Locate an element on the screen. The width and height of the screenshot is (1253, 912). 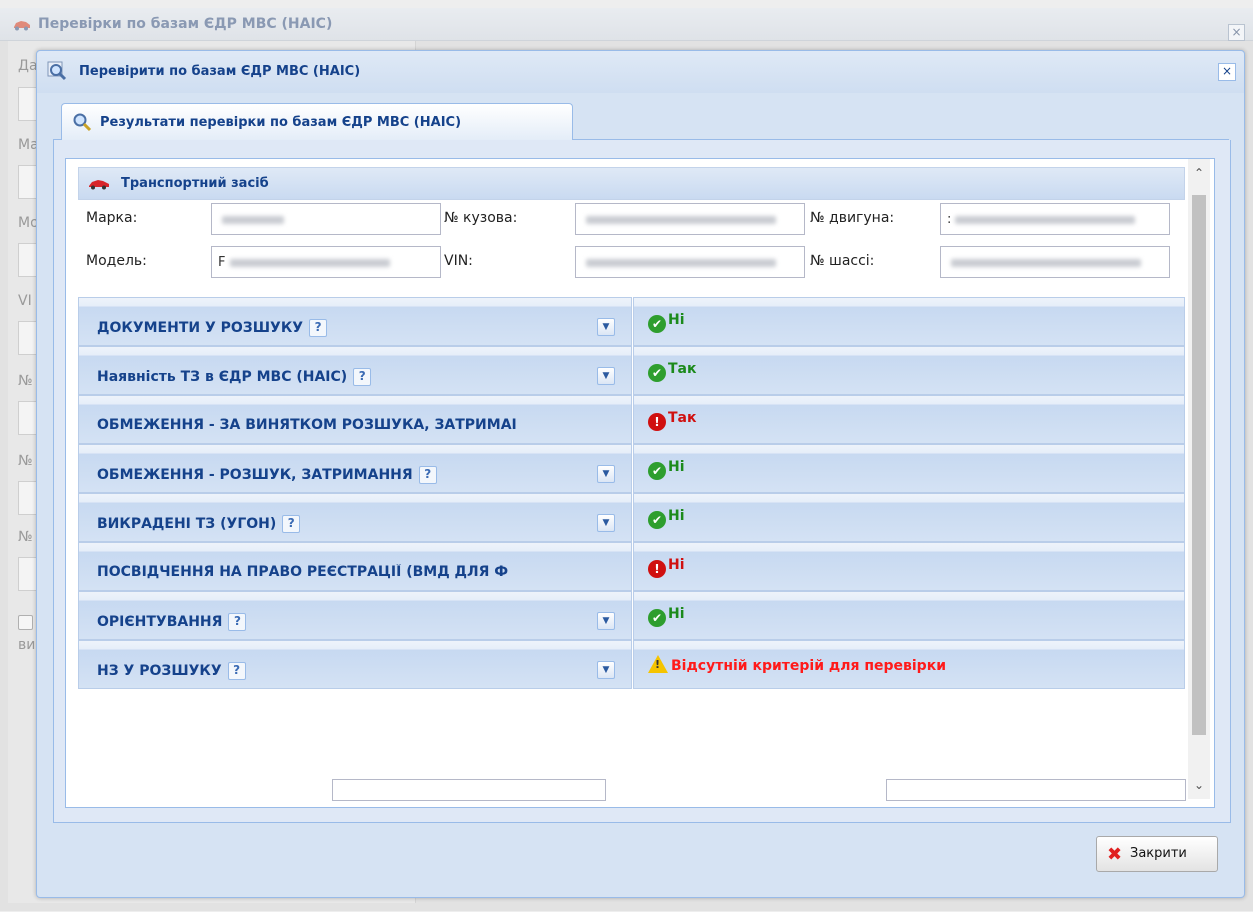
check-status-cell: ! Ні is located at coordinates (909, 566).